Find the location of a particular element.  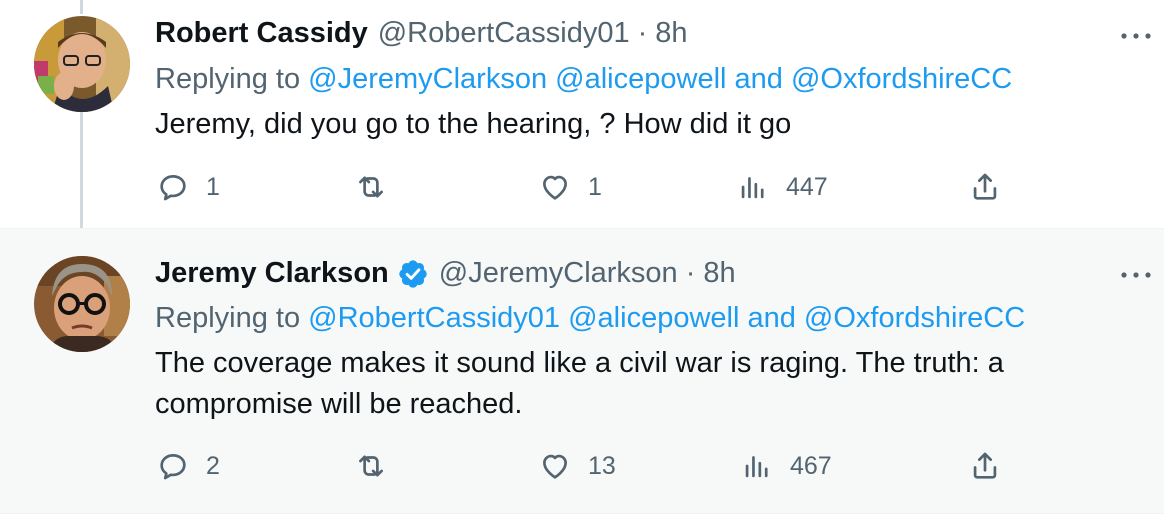

author-handle: @RobertCassidy01 is located at coordinates (504, 33).